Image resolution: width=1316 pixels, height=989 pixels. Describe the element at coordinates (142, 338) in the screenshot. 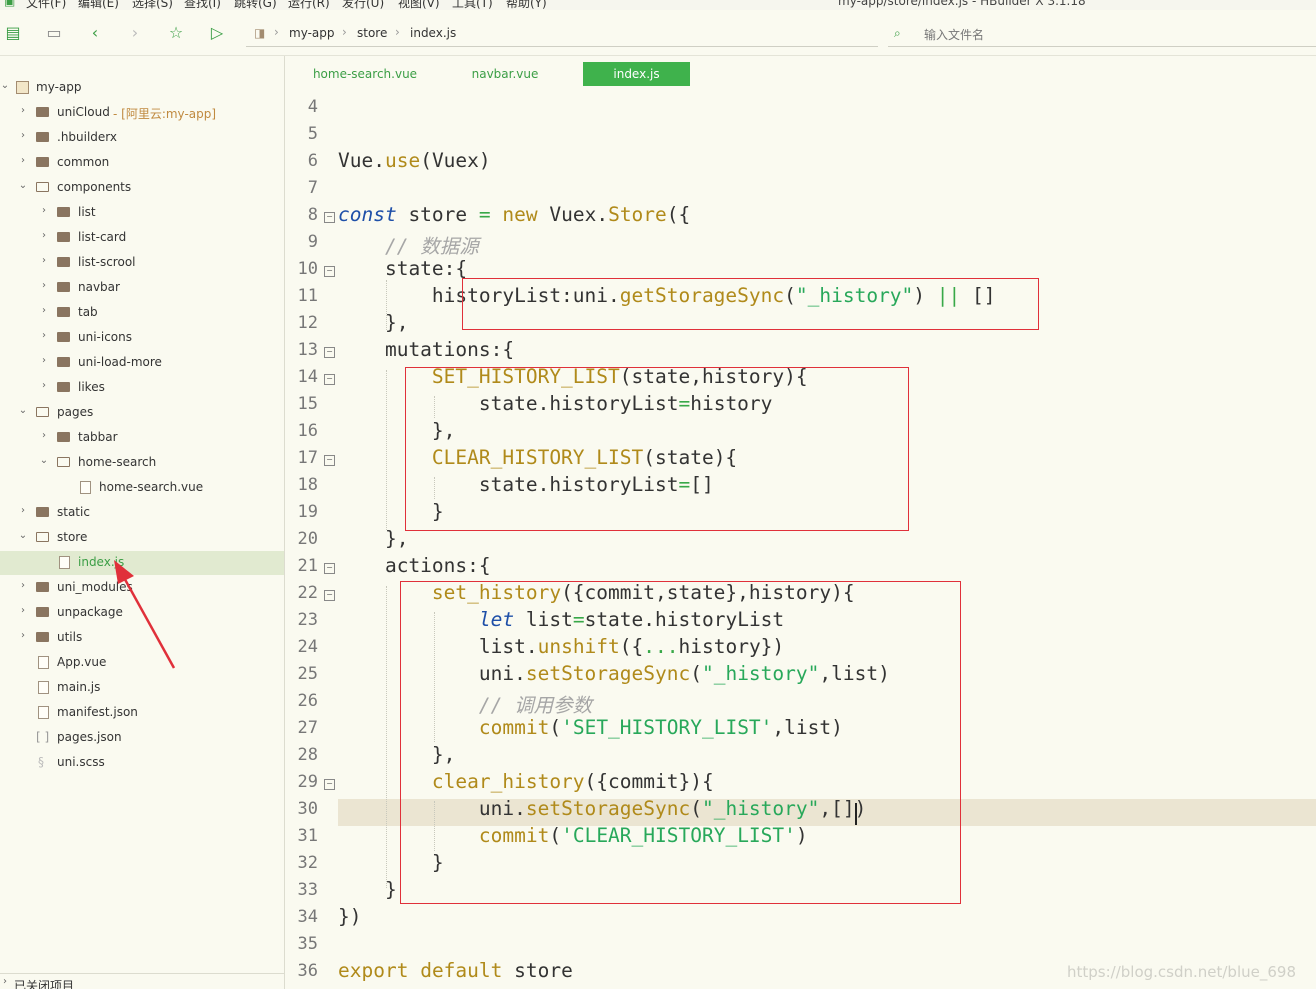

I see `tree-item-uni-icons: › uni-icons` at that location.